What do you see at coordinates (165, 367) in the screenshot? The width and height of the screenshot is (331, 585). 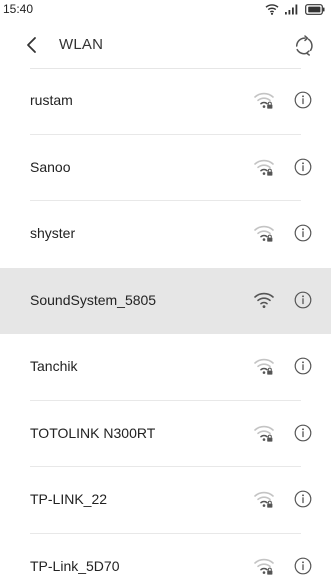 I see `wifi-network-row: Tanchik` at bounding box center [165, 367].